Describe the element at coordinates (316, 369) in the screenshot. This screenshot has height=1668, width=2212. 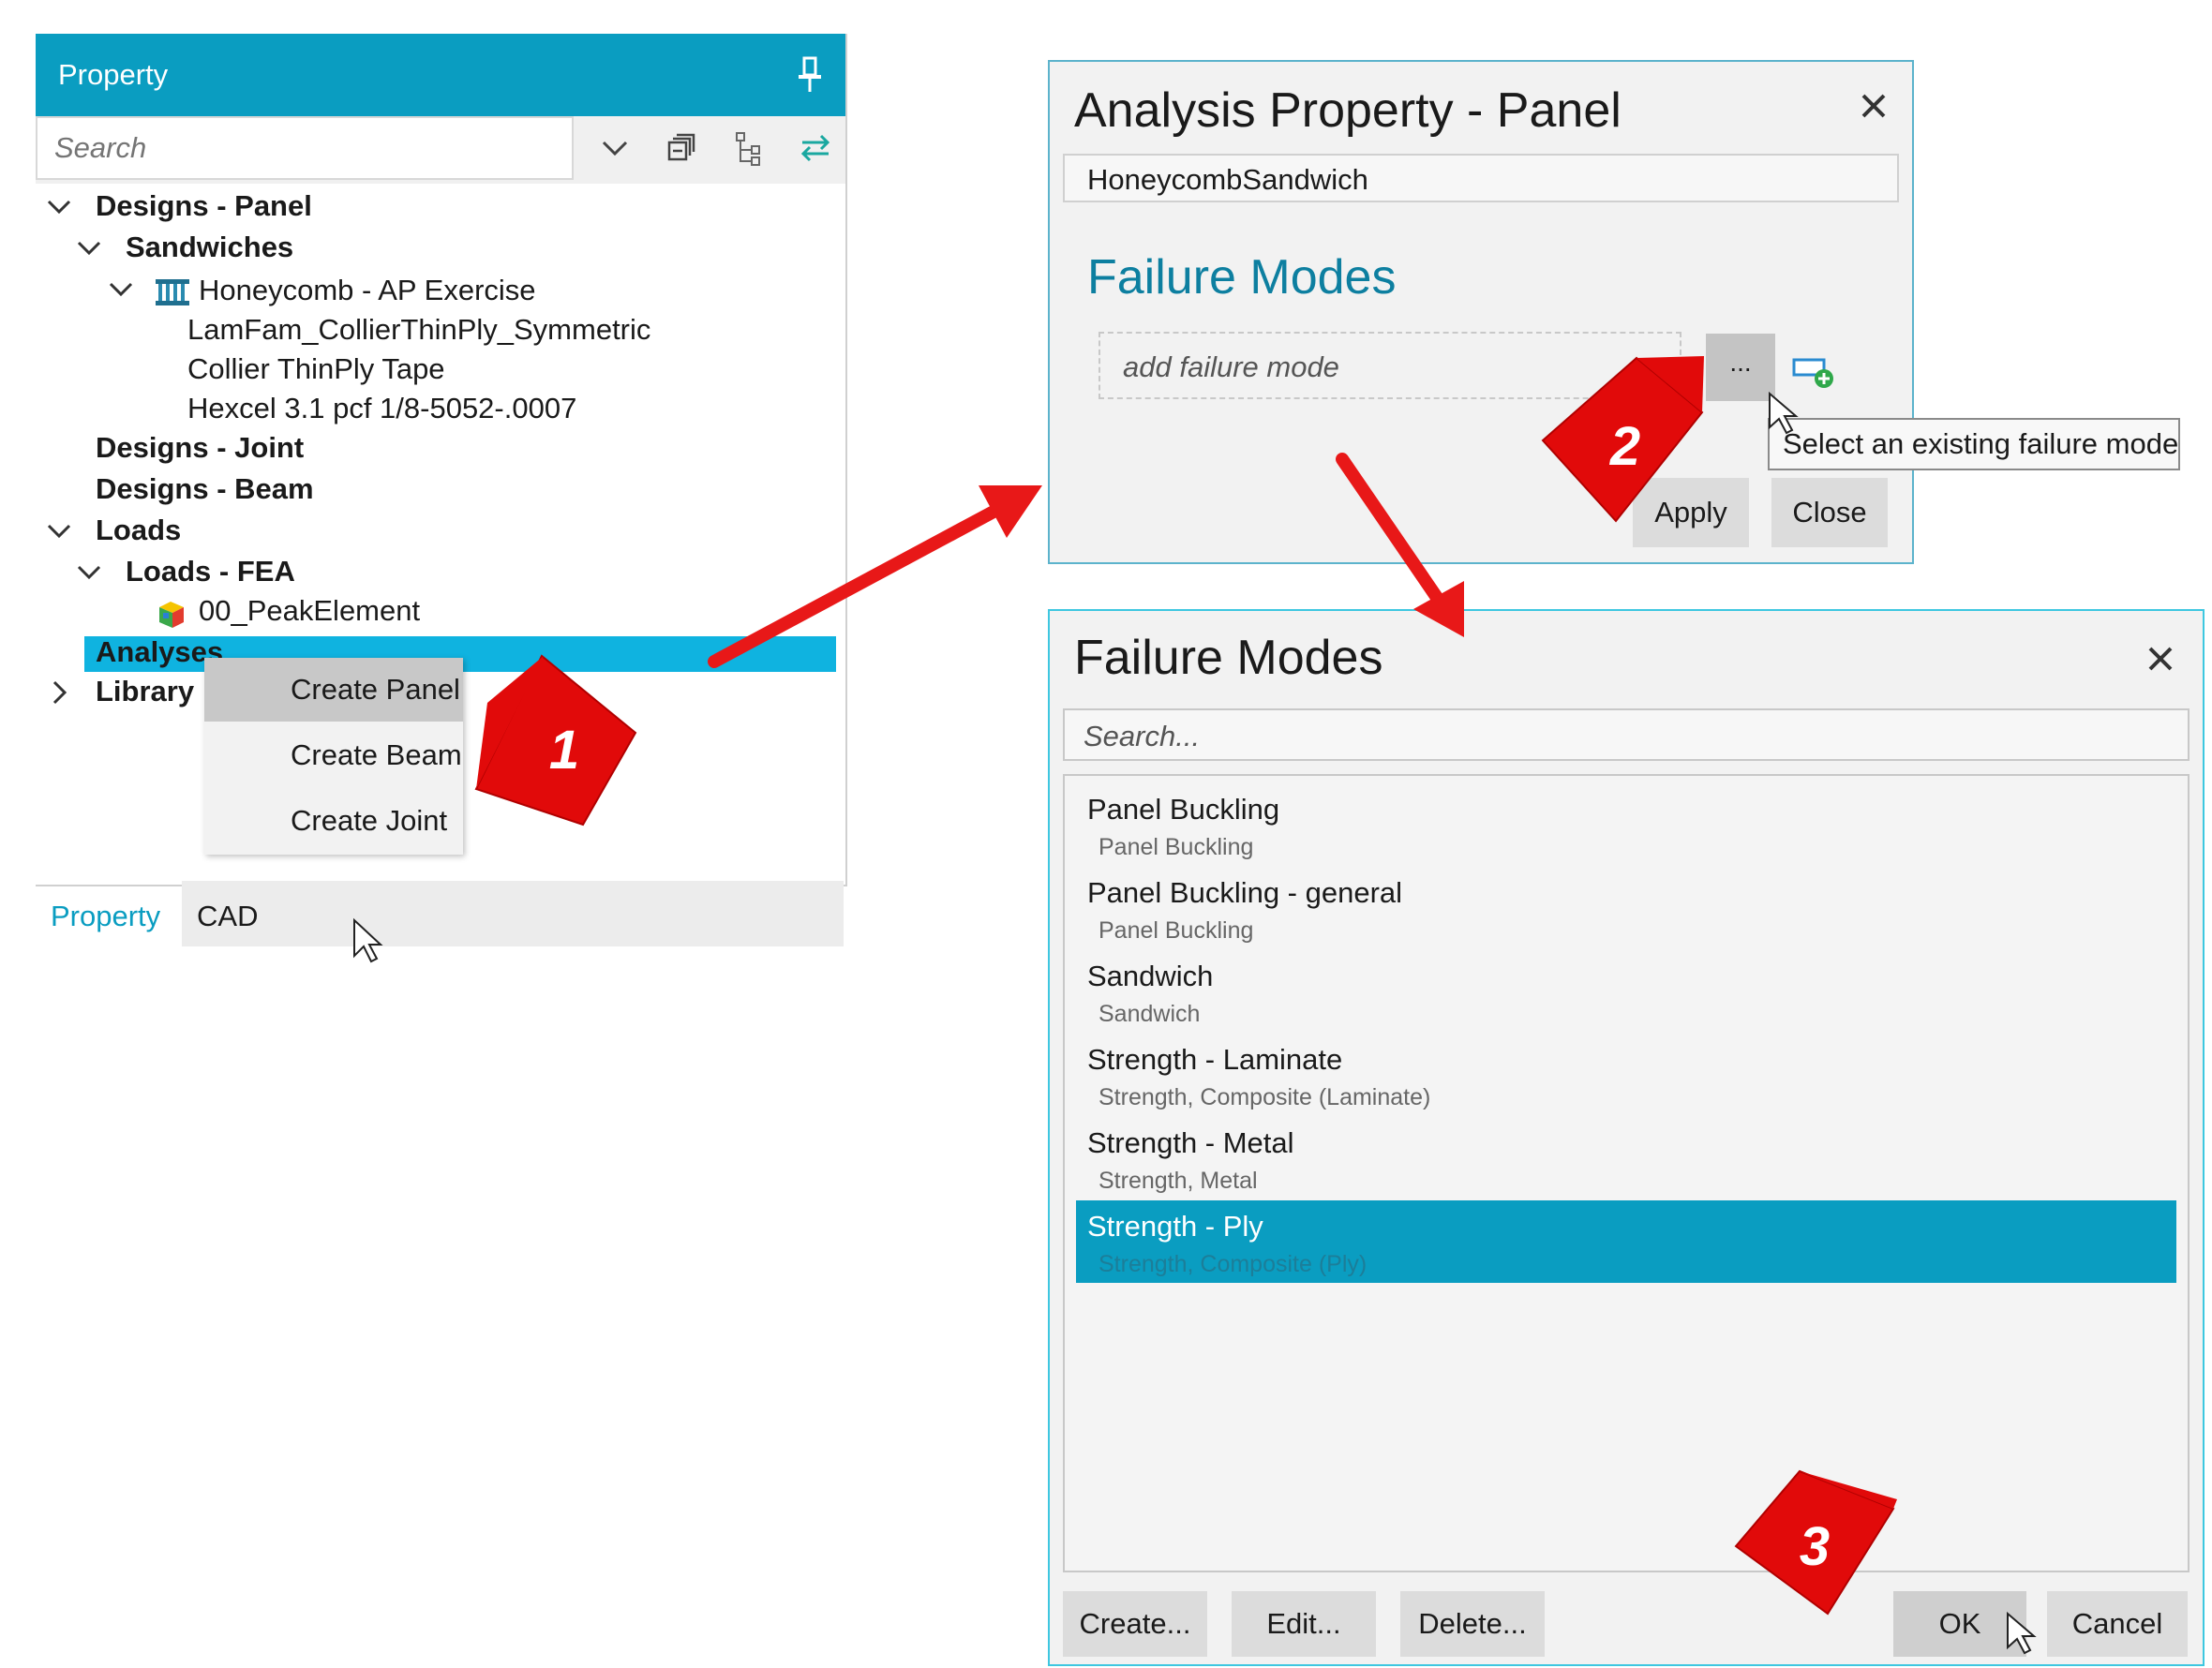
I see `tree-item-ply-material: Collier ThinPly Tape` at that location.